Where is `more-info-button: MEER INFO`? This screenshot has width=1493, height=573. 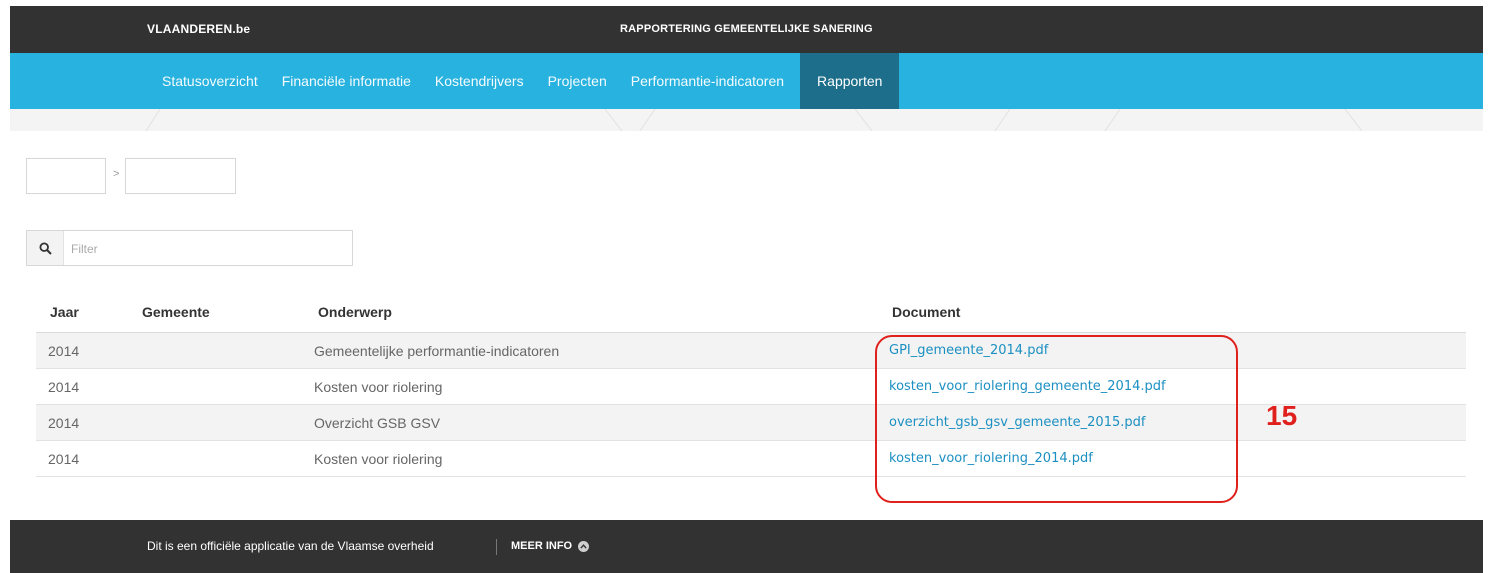
more-info-button: MEER INFO is located at coordinates (550, 546).